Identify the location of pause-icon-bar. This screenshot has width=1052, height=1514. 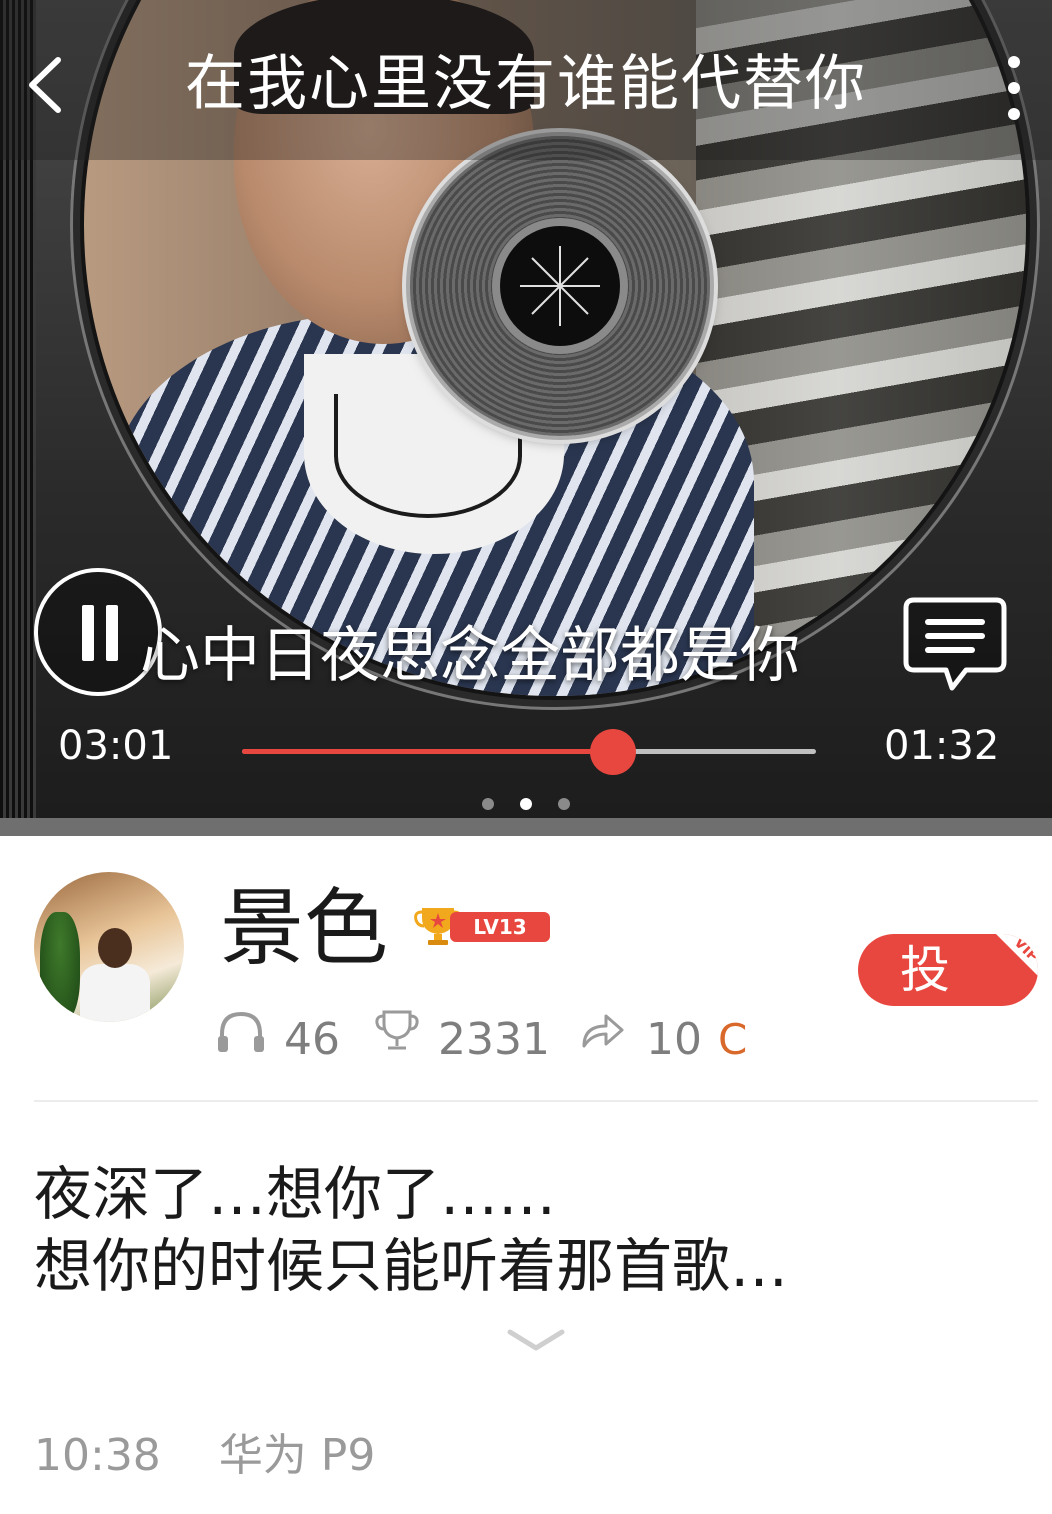
(112, 633).